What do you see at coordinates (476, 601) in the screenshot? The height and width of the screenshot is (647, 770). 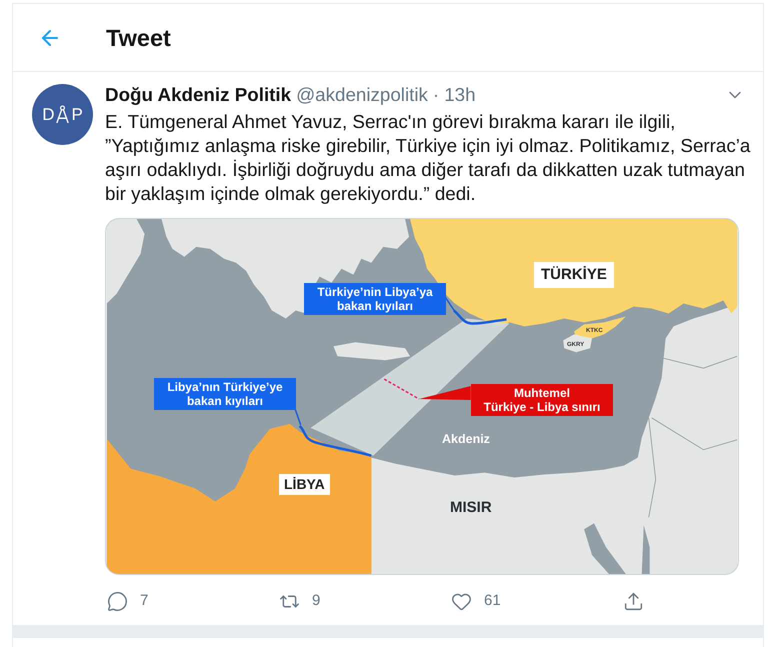 I see `like-button: 61` at bounding box center [476, 601].